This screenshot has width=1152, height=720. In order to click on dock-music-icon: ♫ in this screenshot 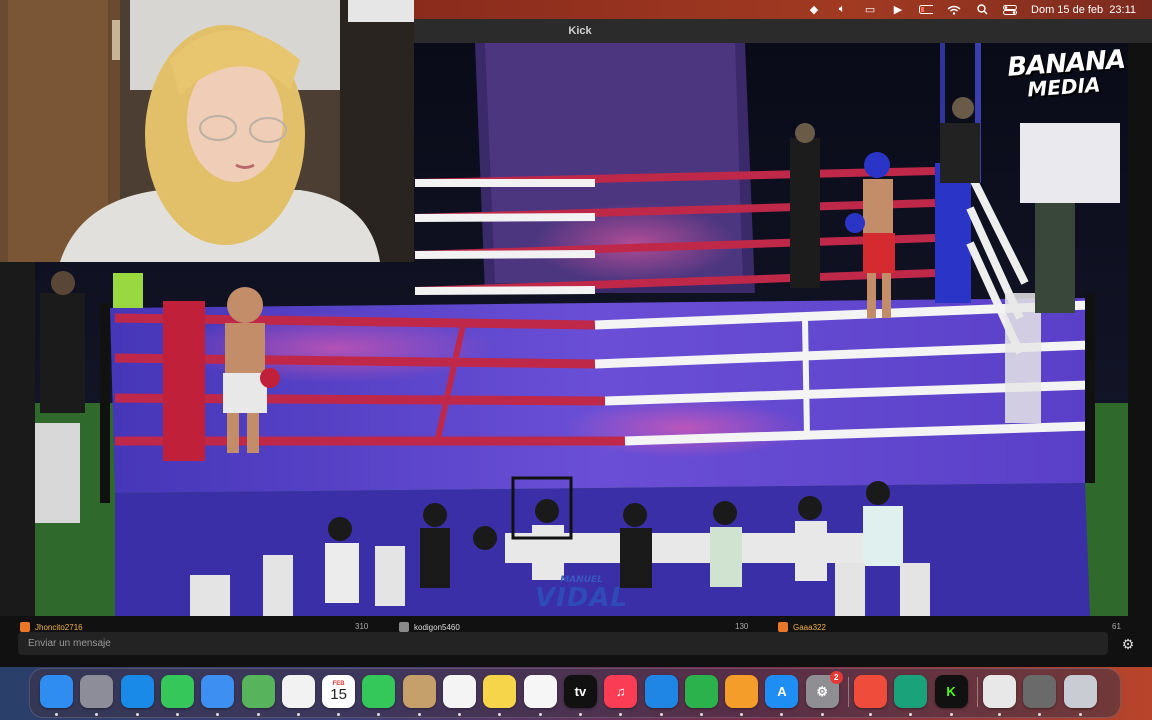, I will do `click(621, 691)`.